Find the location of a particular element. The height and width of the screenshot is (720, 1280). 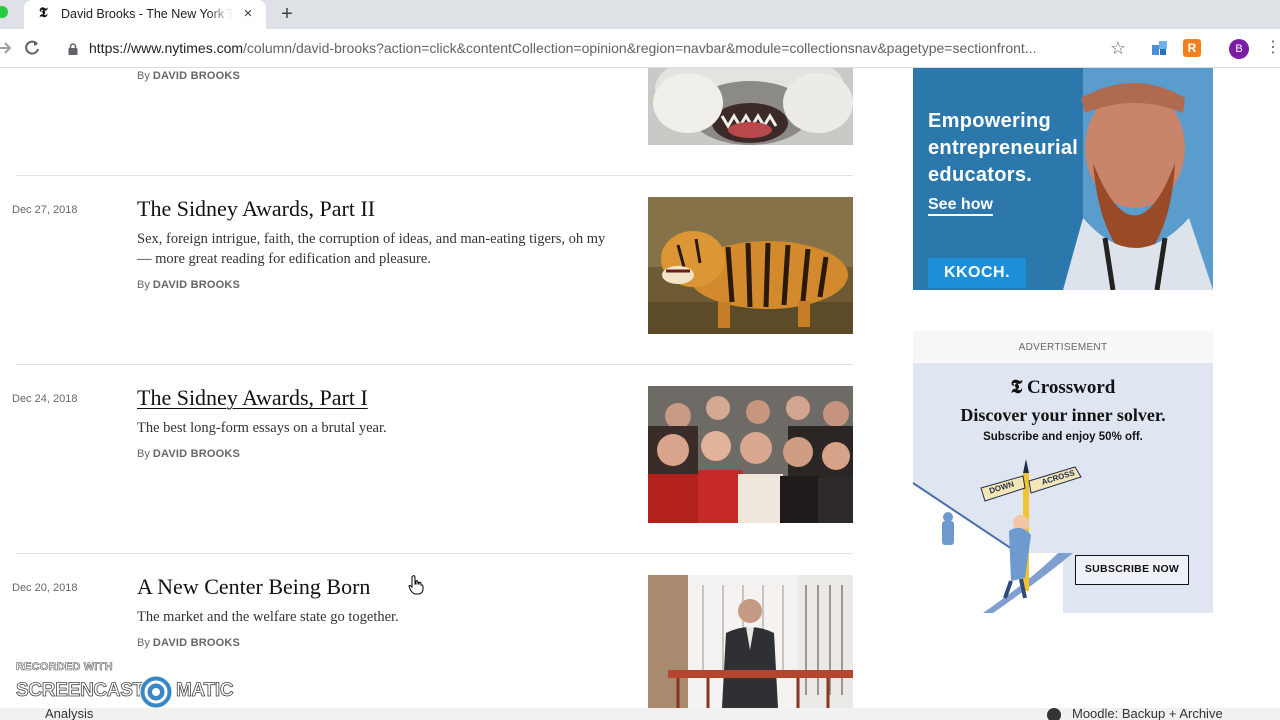

tab-title: David Brooks - The New York Times is located at coordinates (147, 14).